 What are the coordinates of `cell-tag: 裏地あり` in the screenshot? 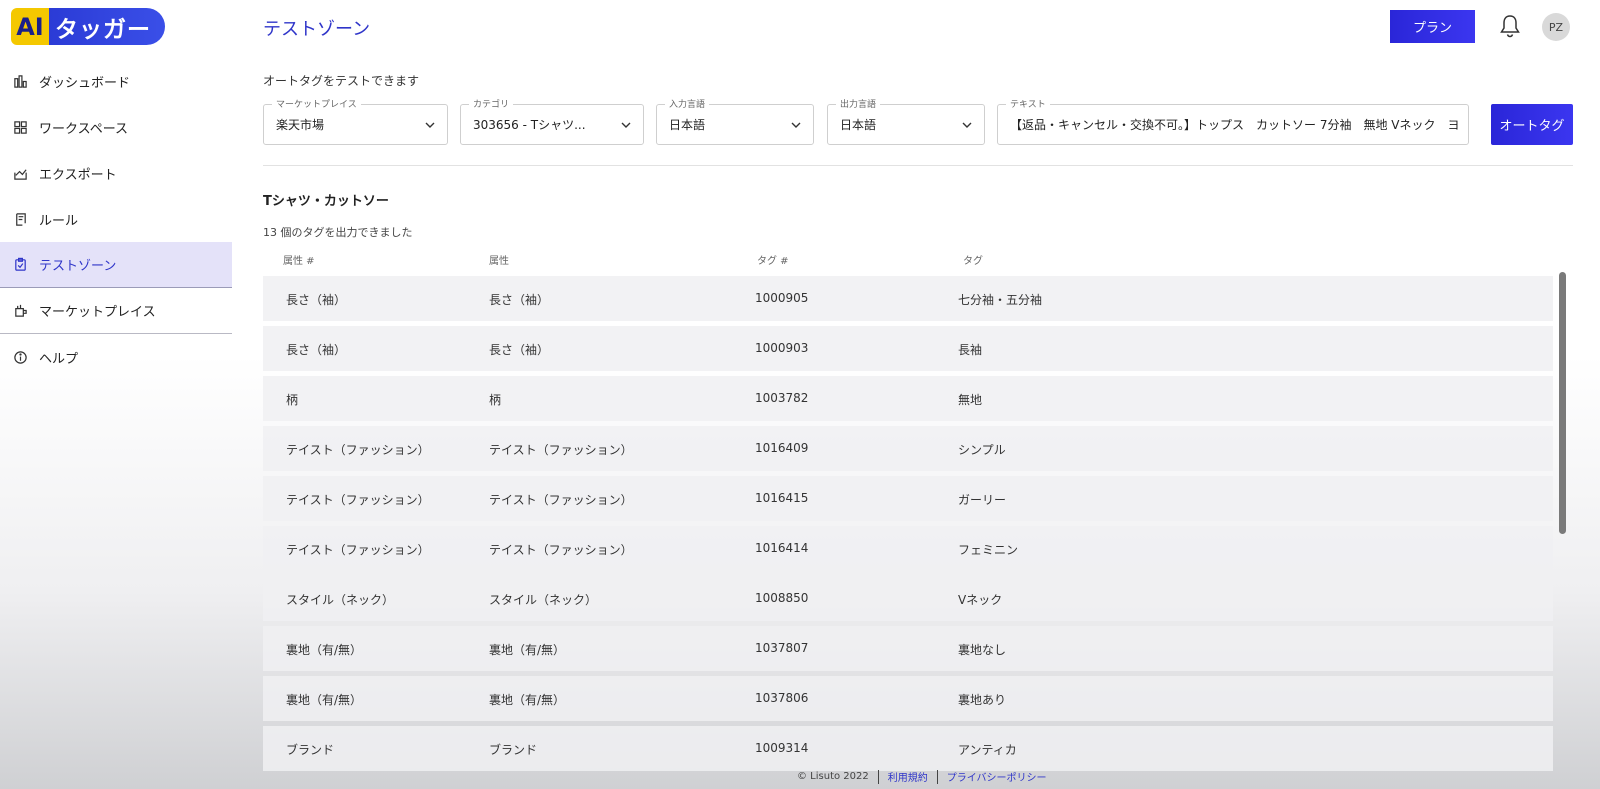 It's located at (982, 700).